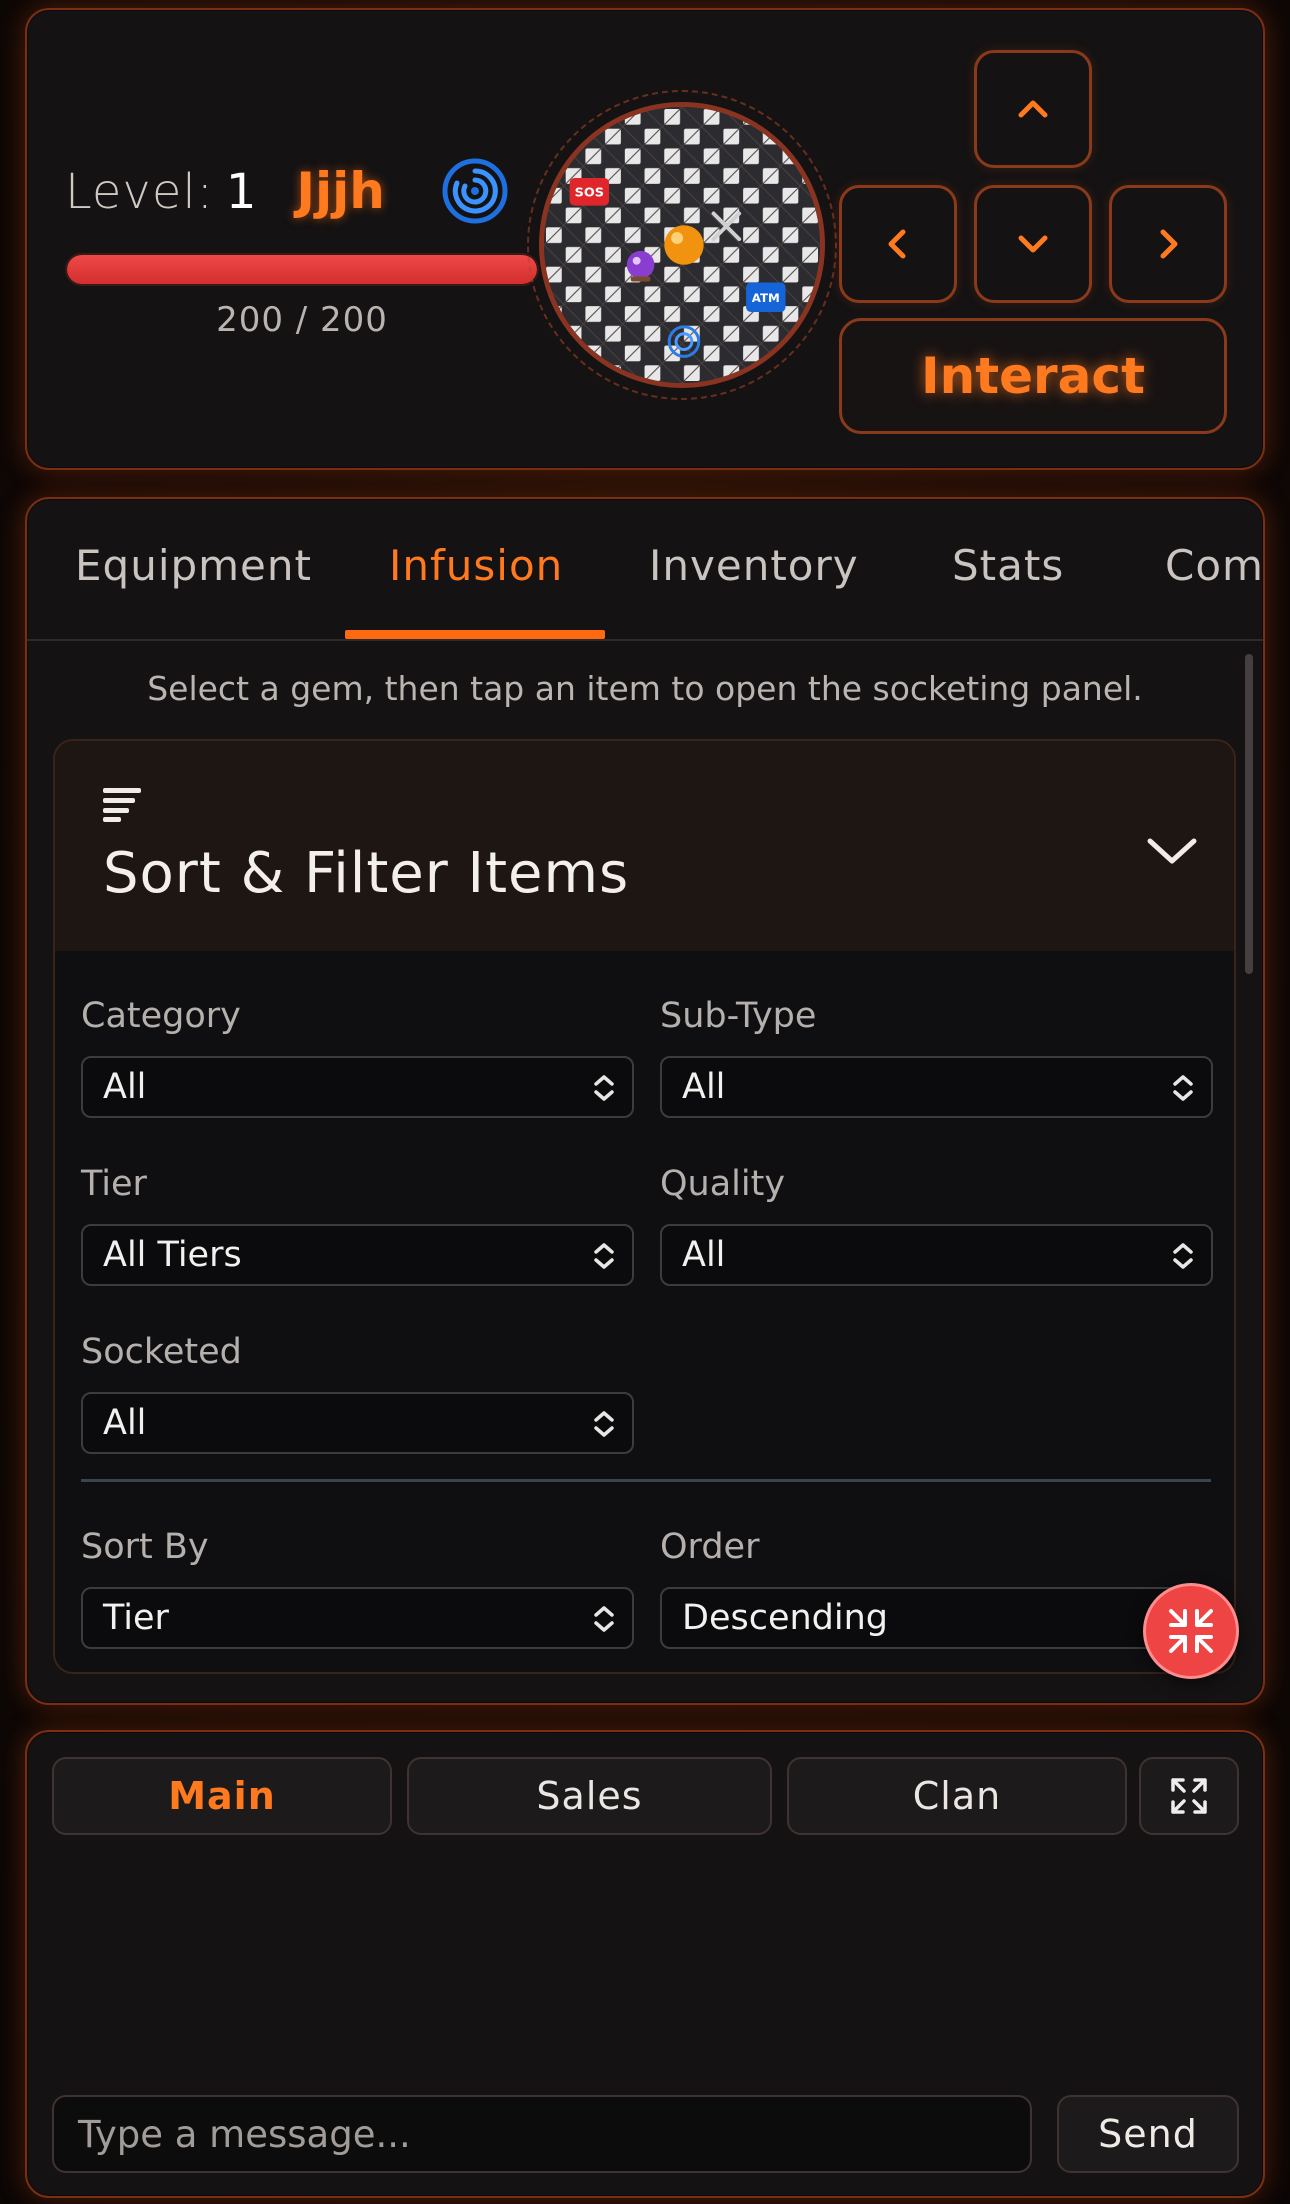  What do you see at coordinates (646, 1480) in the screenshot?
I see `filter-divider` at bounding box center [646, 1480].